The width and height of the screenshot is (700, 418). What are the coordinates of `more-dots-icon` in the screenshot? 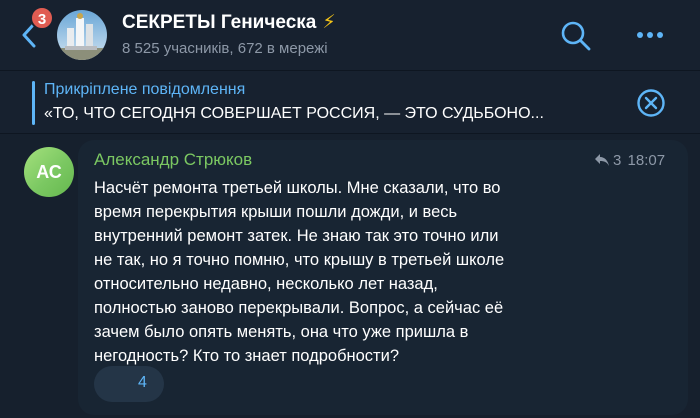 It's located at (650, 35).